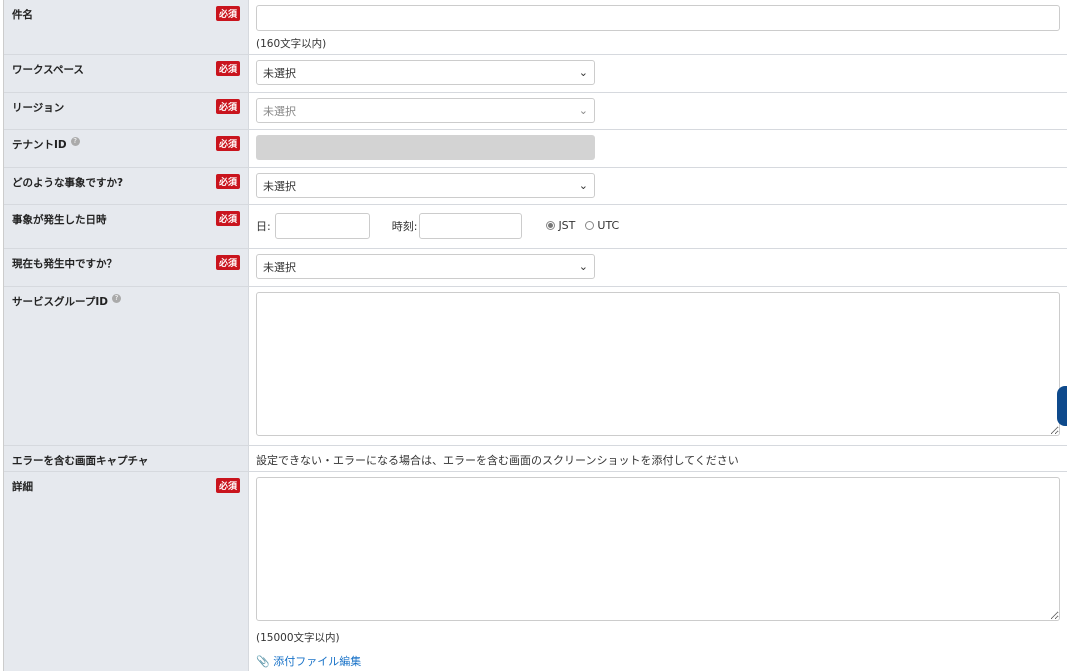 The image size is (1067, 671). I want to click on row-occurred-at: 事象が発生した日時 必須 日: 時刻: JST UTC, so click(535, 227).